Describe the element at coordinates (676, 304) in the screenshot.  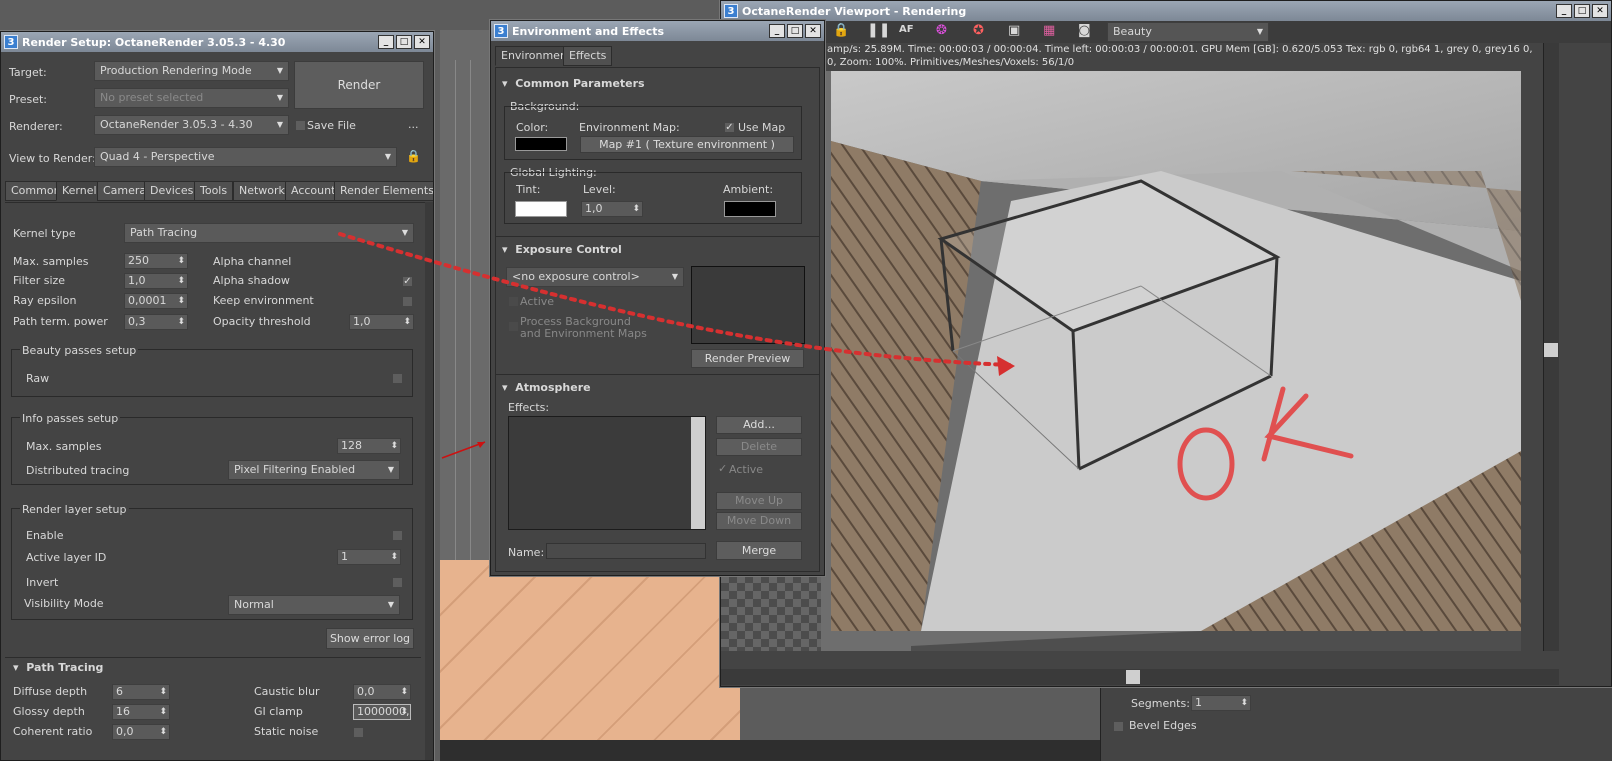
I see `annotation-arrow` at that location.